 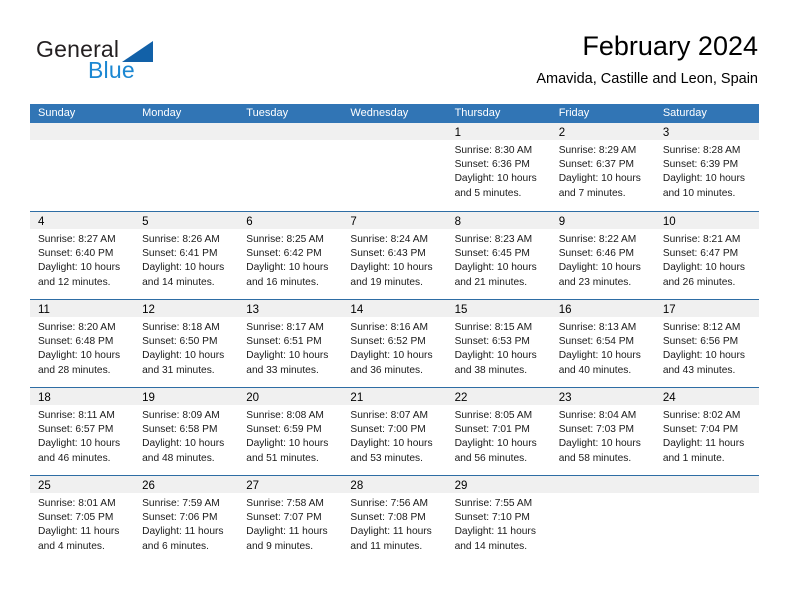 What do you see at coordinates (44, 398) in the screenshot?
I see `day-number: 18` at bounding box center [44, 398].